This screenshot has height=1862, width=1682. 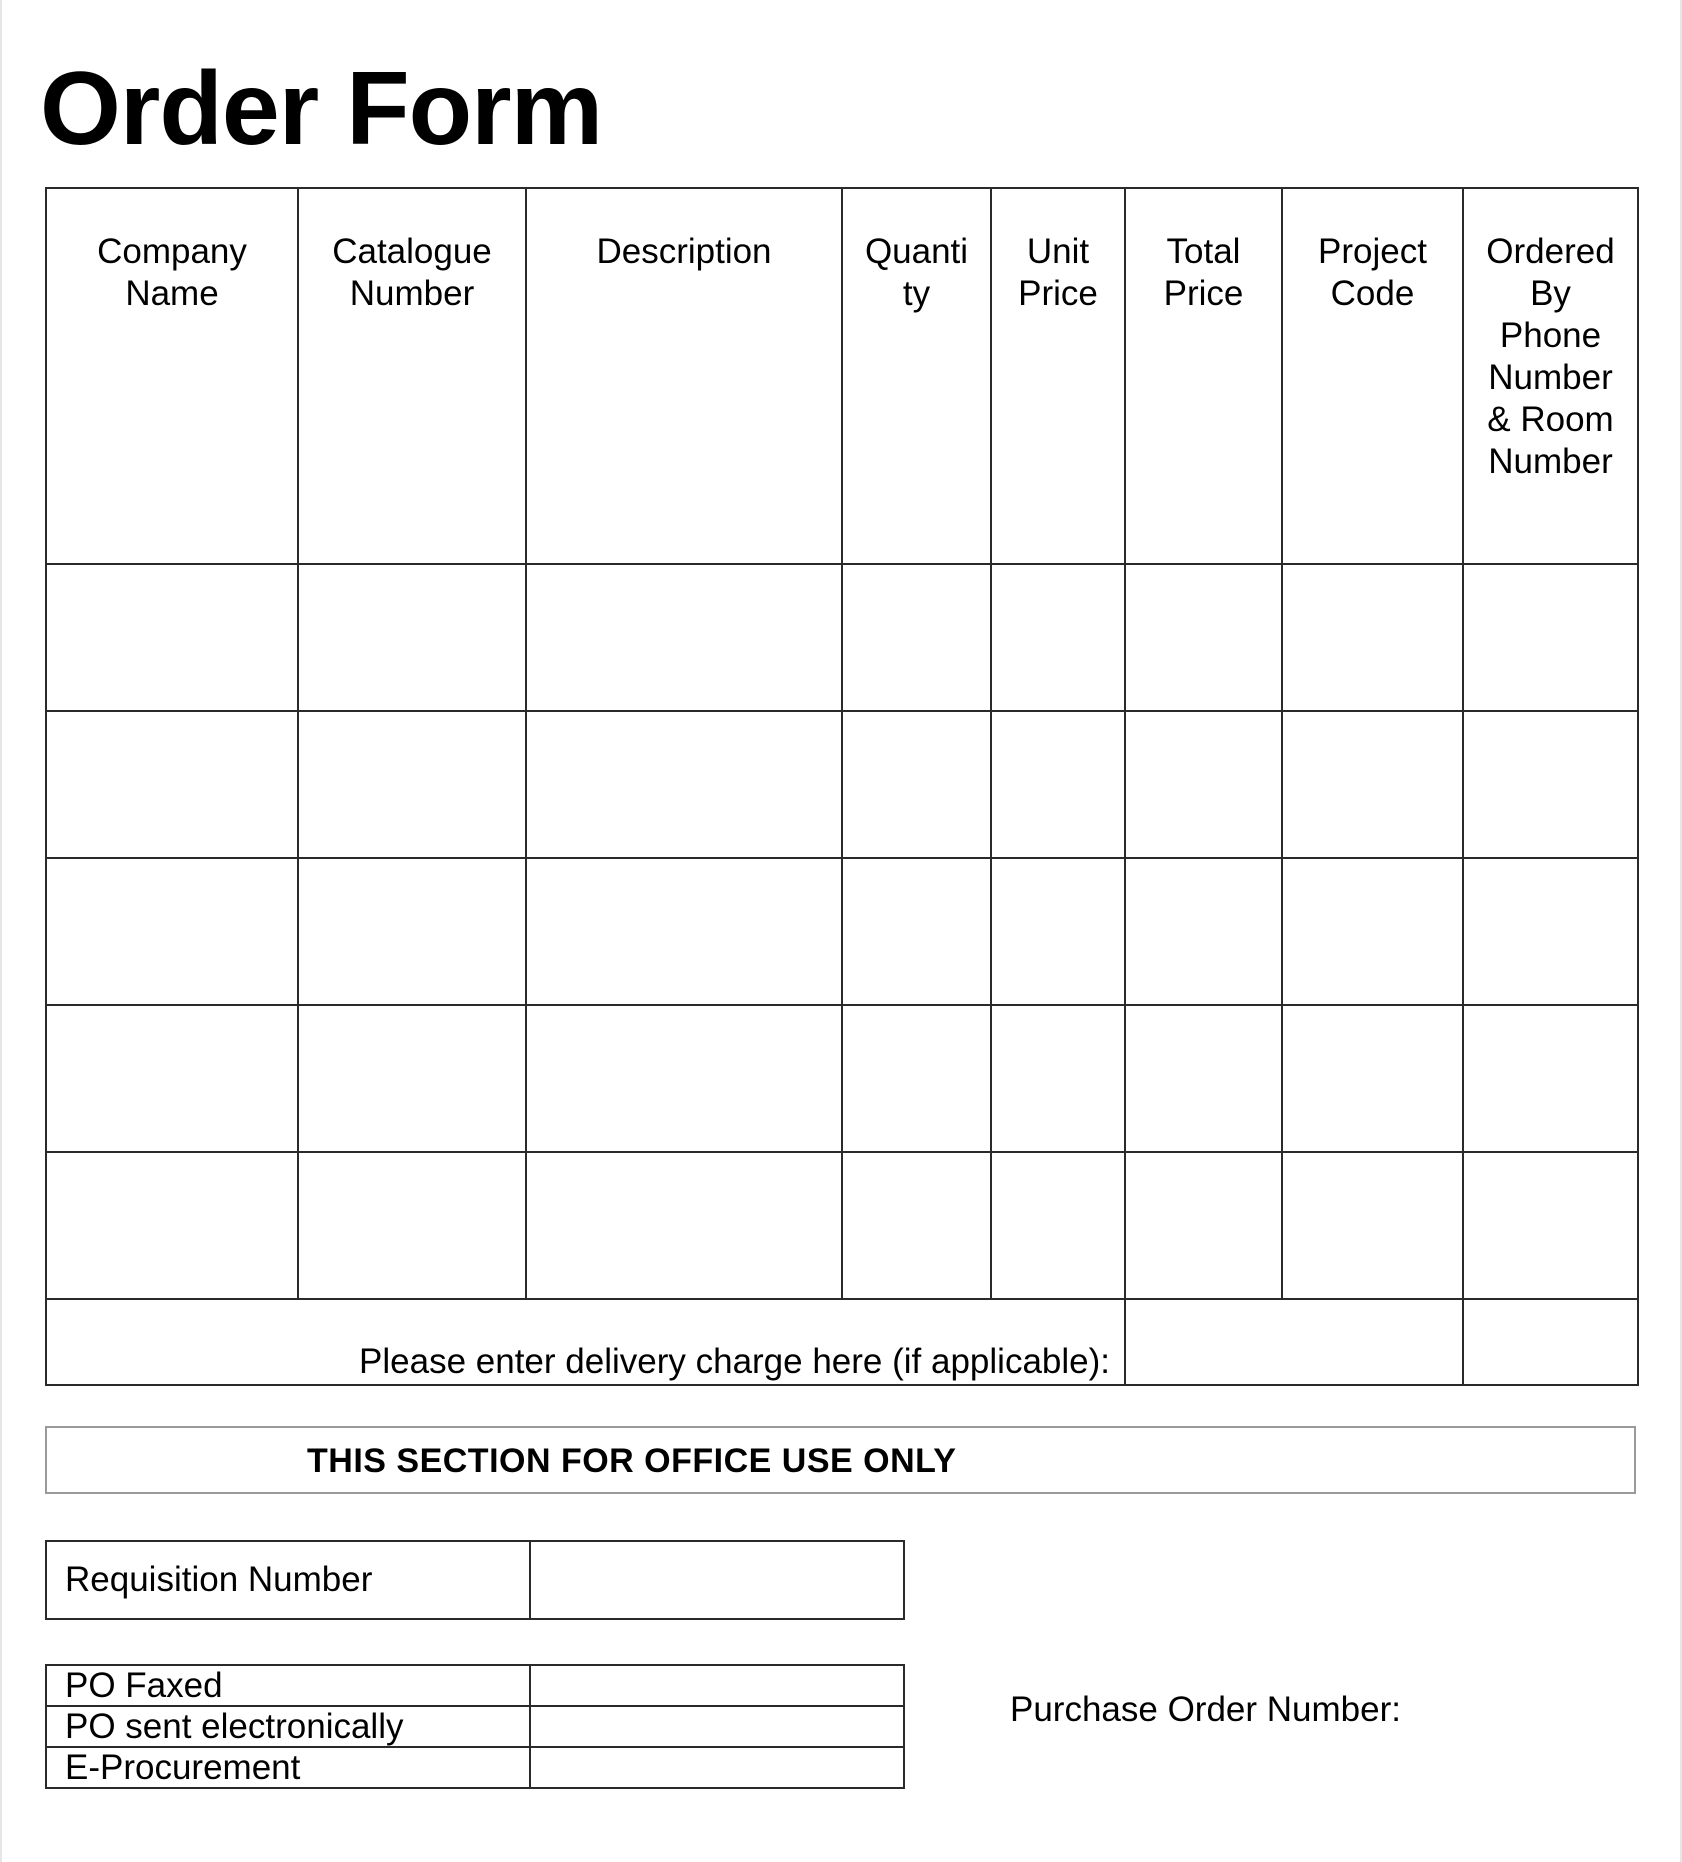 What do you see at coordinates (717, 1726) in the screenshot?
I see `po-sent-electronically-field` at bounding box center [717, 1726].